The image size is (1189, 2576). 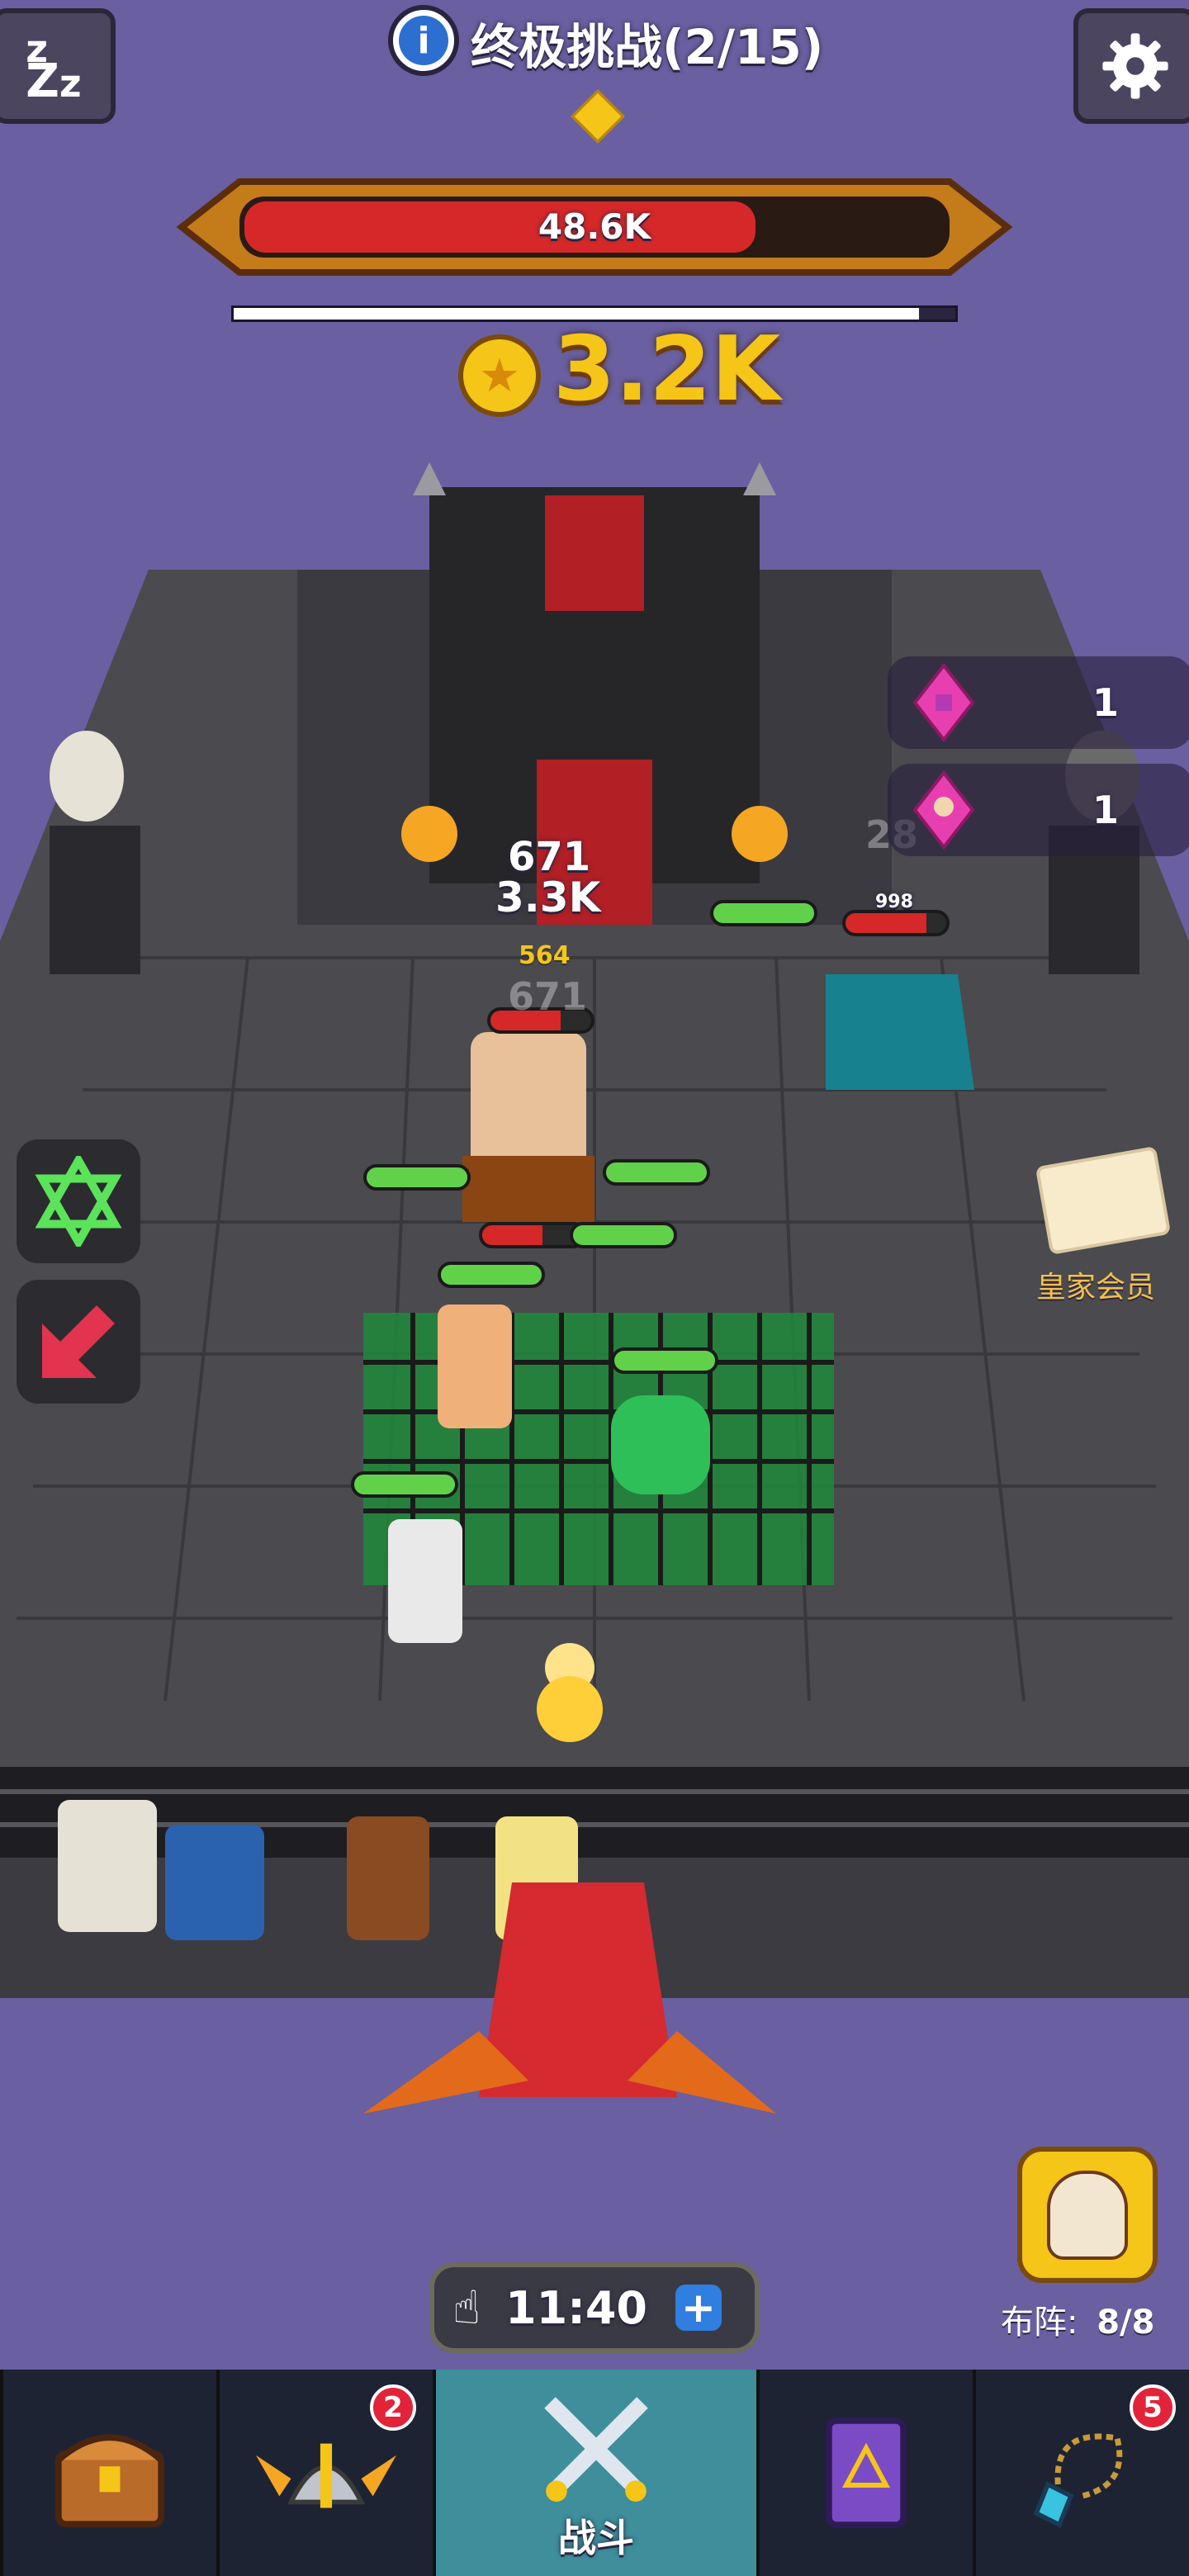 I want to click on spellbook-icon, so click(x=866, y=2472).